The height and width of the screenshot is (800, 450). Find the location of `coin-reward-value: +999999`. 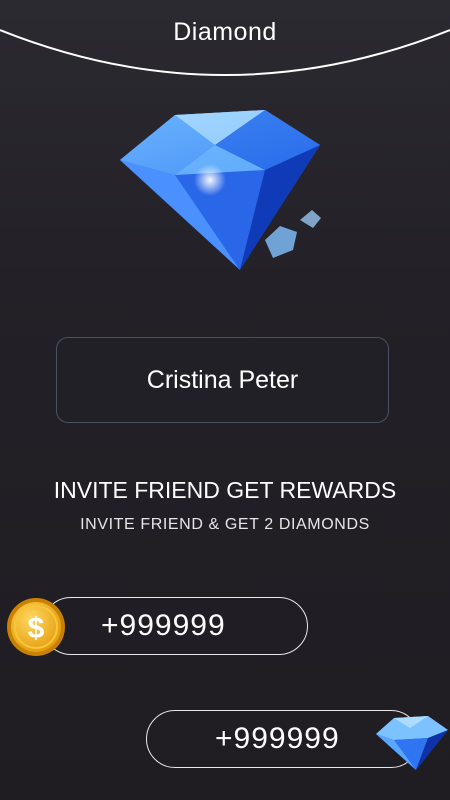

coin-reward-value: +999999 is located at coordinates (163, 625).